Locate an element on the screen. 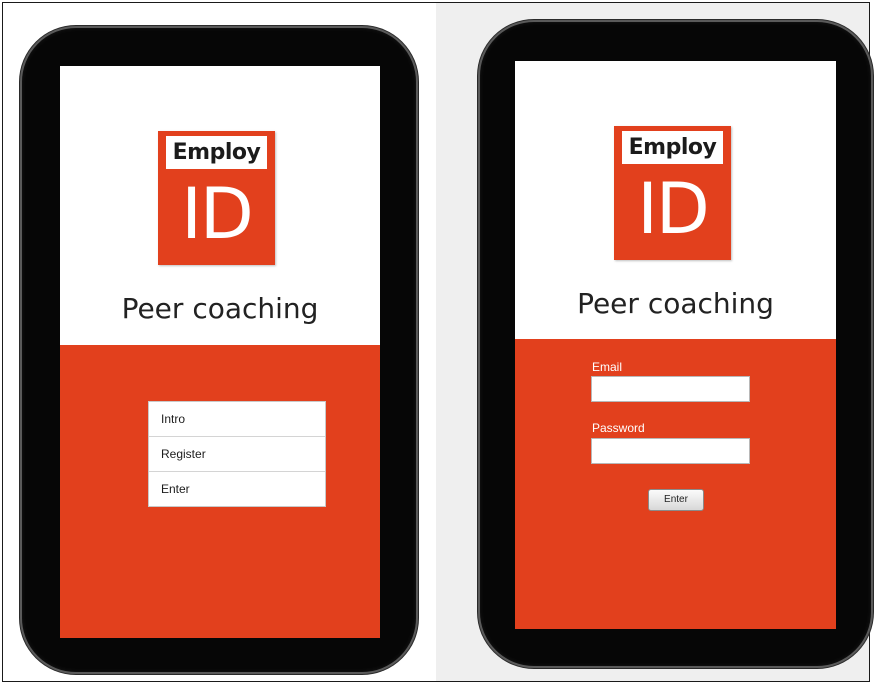 The width and height of the screenshot is (874, 684). main-menu: Intro Register Enter is located at coordinates (237, 454).